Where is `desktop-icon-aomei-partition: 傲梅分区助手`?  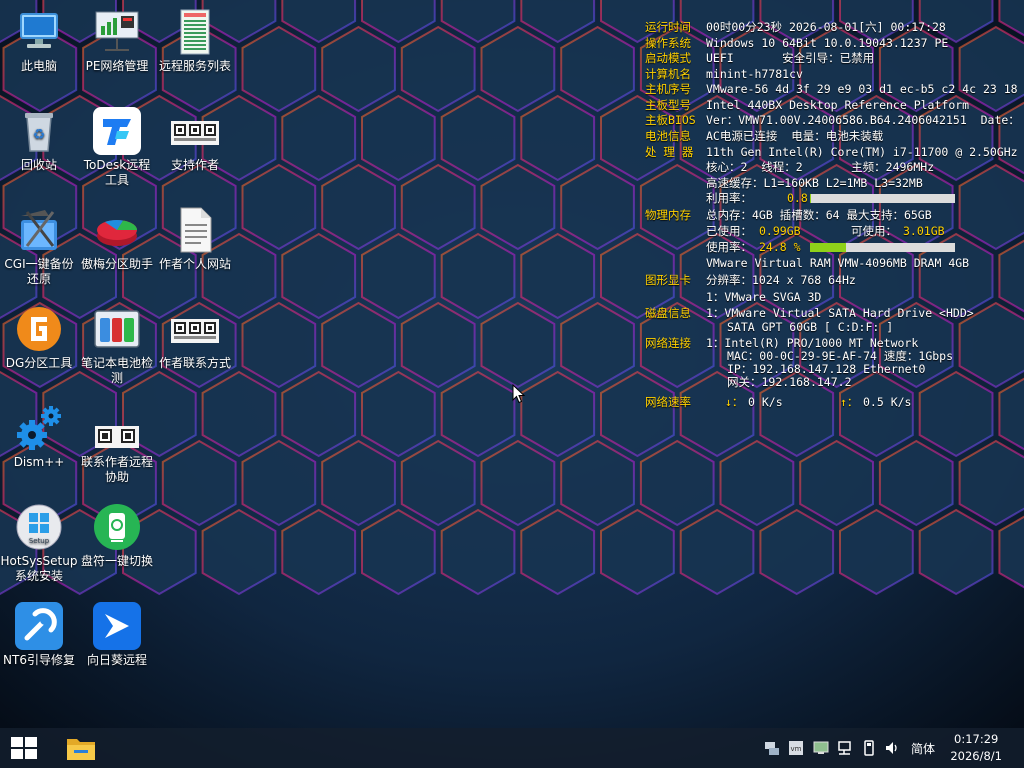
desktop-icon-aomei-partition: 傲梅分区助手 is located at coordinates (117, 239).